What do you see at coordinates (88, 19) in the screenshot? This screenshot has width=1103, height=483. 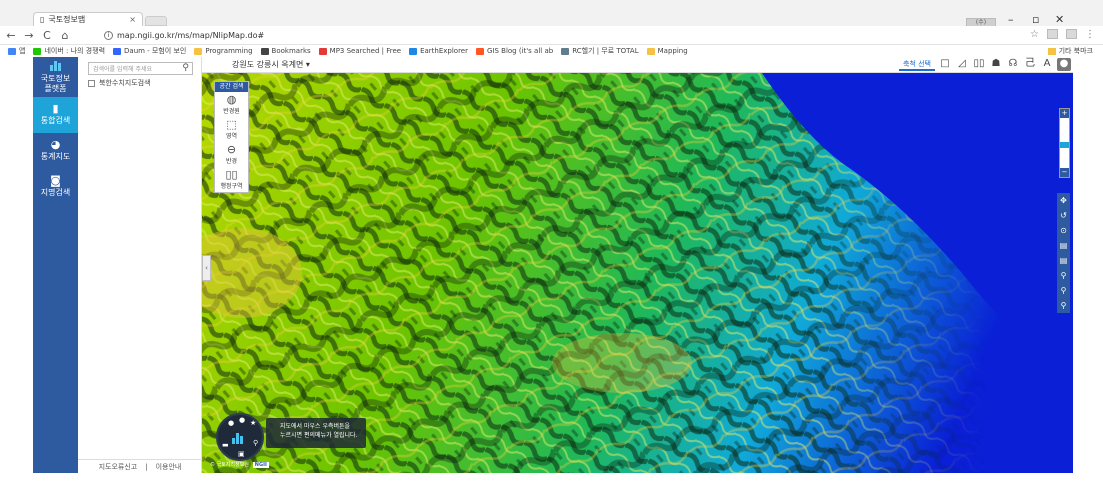 I see `browser-tab: ▯ 국토정보맵 ×` at bounding box center [88, 19].